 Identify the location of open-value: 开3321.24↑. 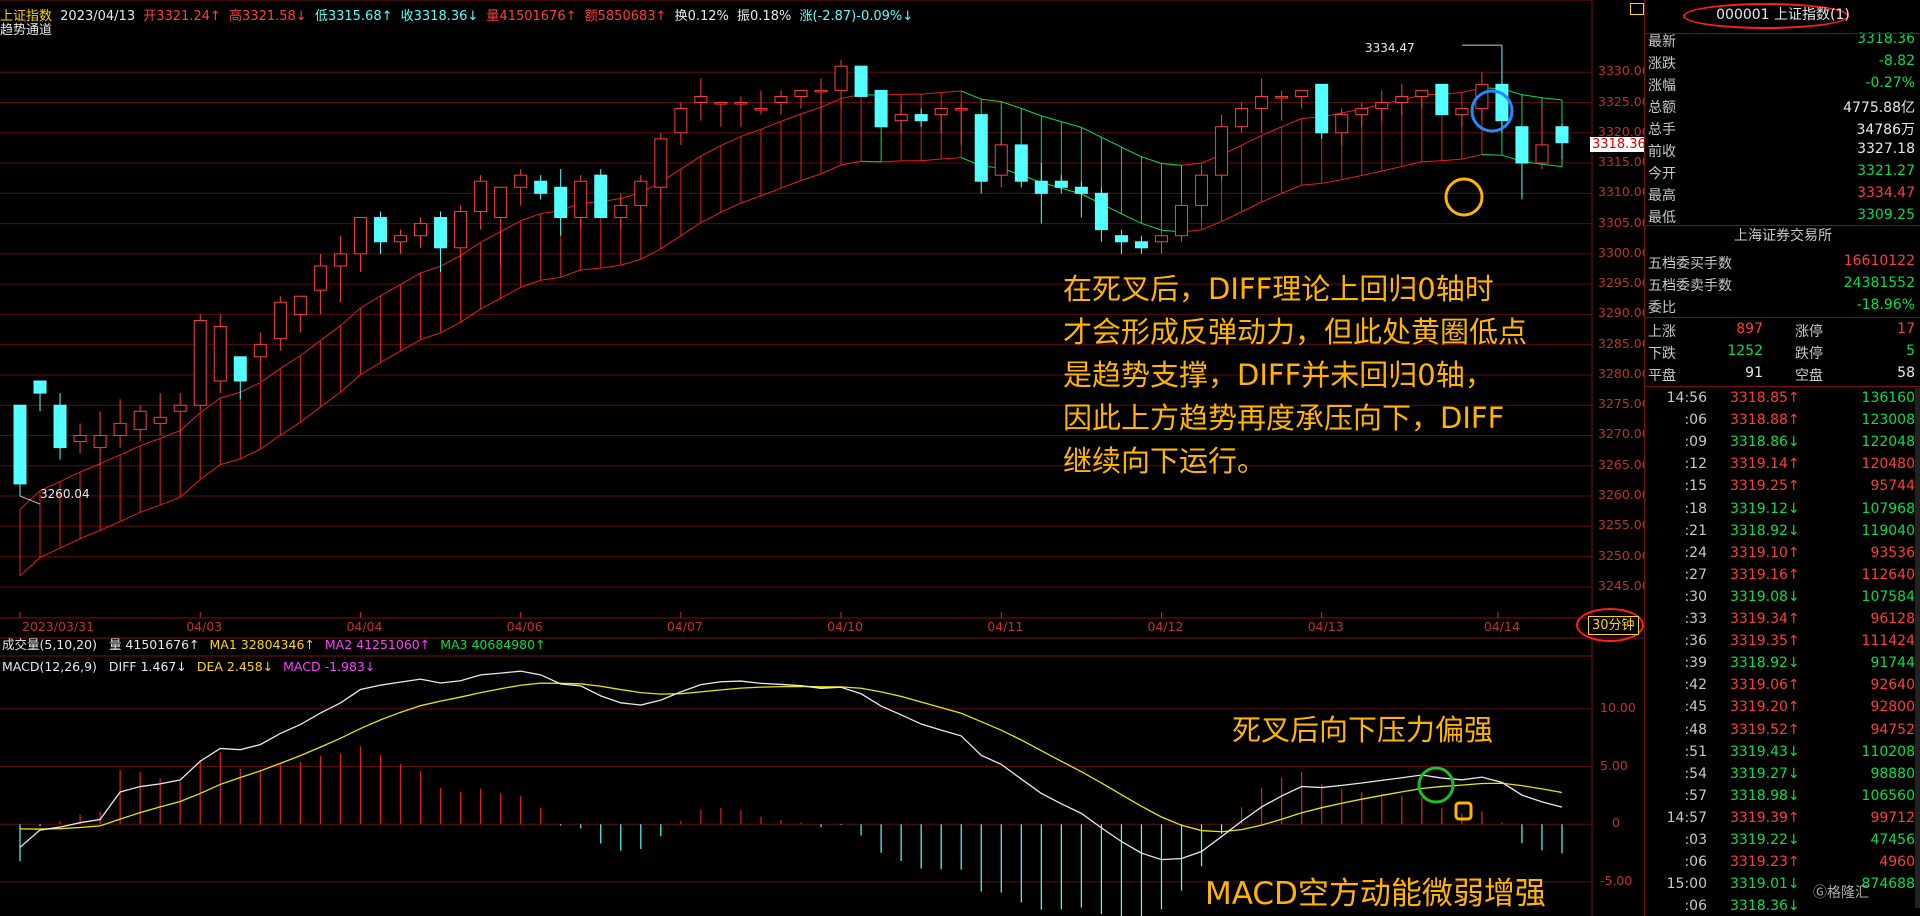
(182, 16).